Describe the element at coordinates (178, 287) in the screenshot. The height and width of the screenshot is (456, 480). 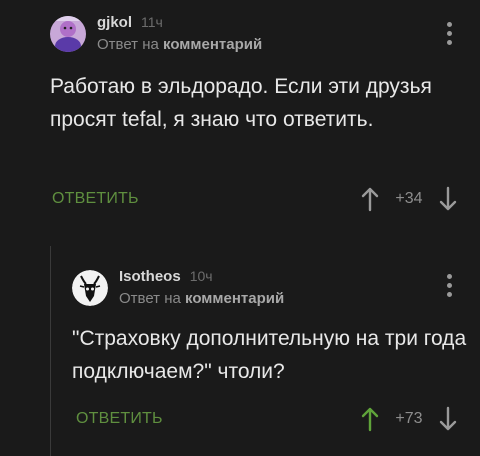
I see `comment-header: Isotheos 10ч Ответ на комментарий` at that location.